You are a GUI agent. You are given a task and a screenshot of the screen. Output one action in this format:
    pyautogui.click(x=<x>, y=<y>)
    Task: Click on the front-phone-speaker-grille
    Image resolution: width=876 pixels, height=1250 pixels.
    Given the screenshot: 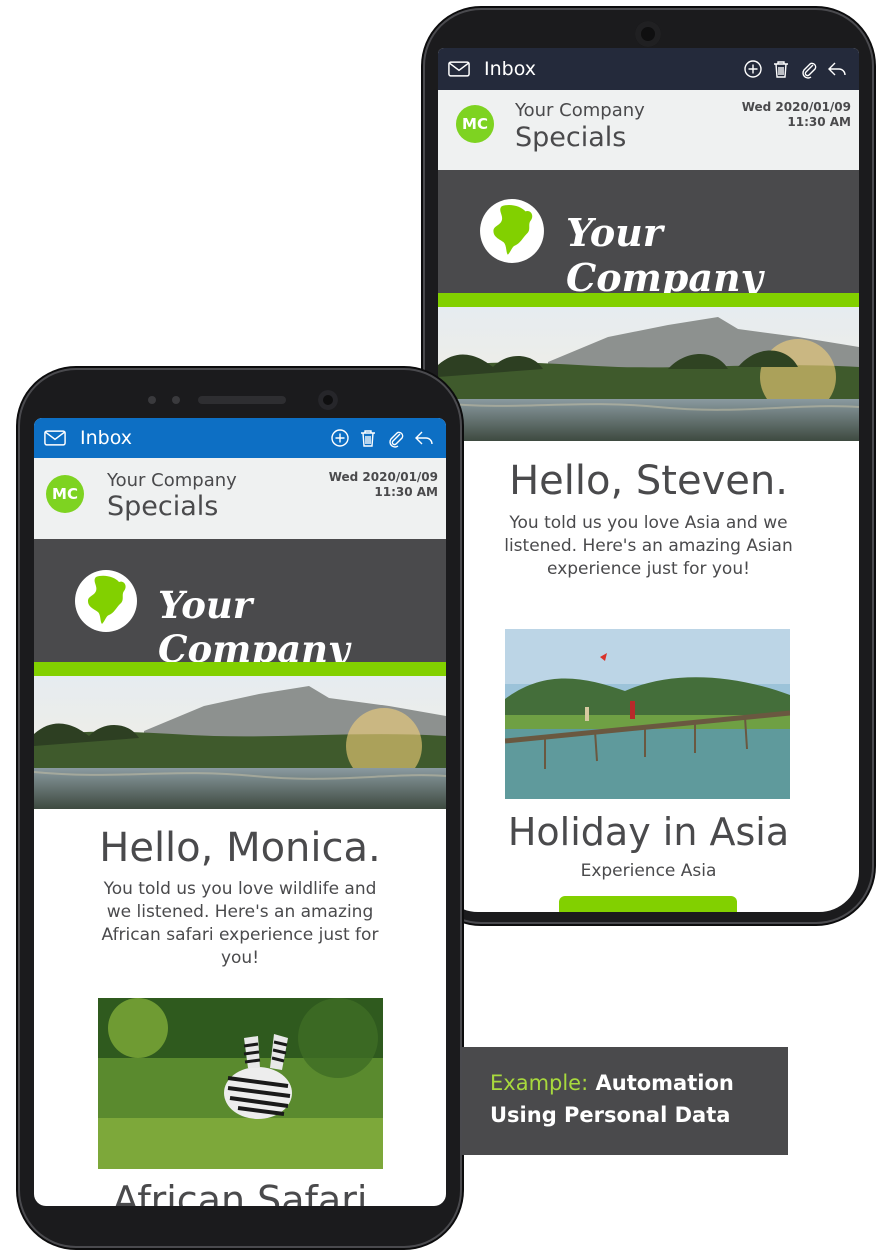 What is the action you would take?
    pyautogui.click(x=242, y=400)
    